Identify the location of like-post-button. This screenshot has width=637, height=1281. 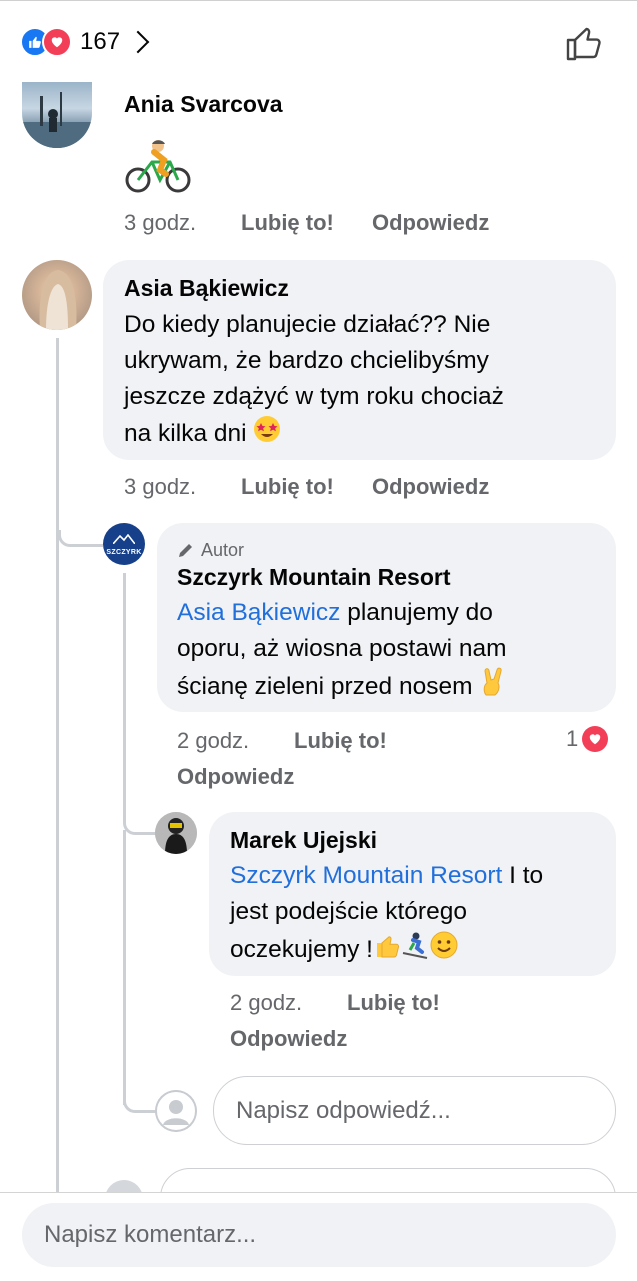
(584, 43).